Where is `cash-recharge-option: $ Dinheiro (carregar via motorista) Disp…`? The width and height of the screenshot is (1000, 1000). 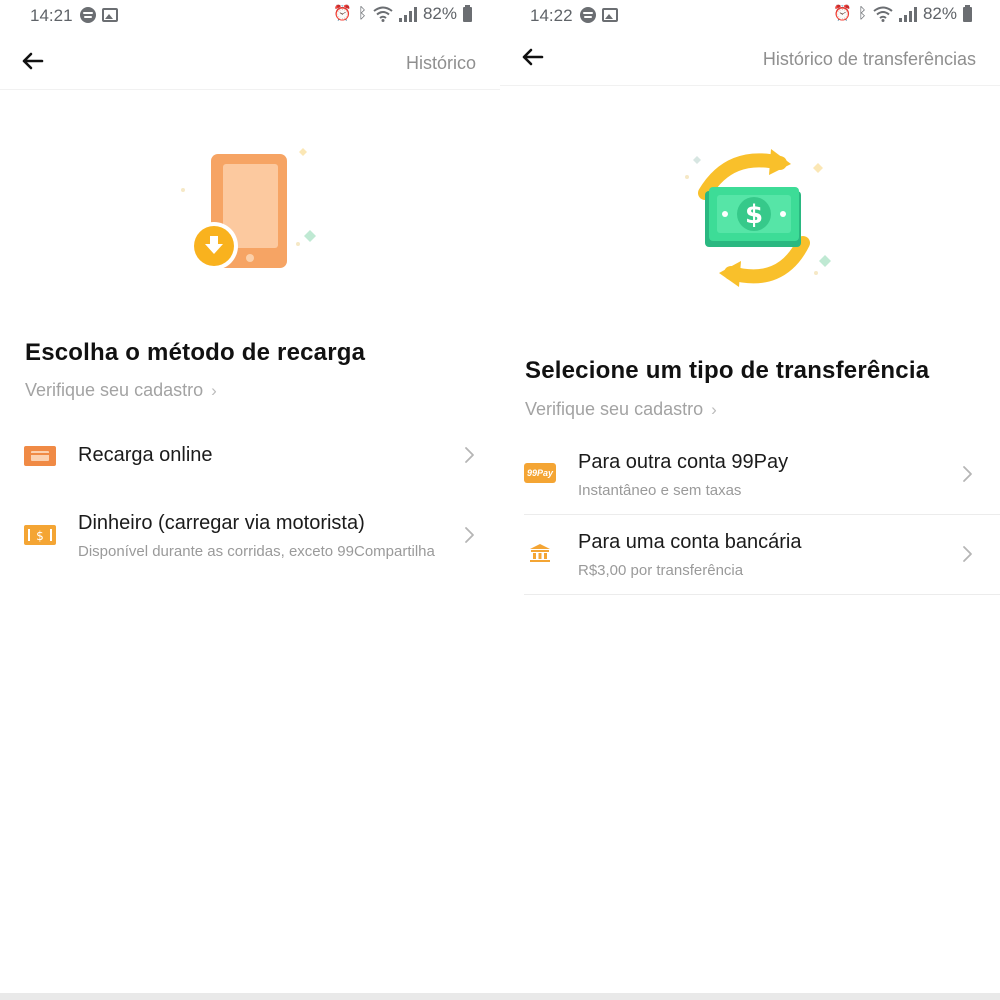 cash-recharge-option: $ Dinheiro (carregar via motorista) Disp… is located at coordinates (250, 540).